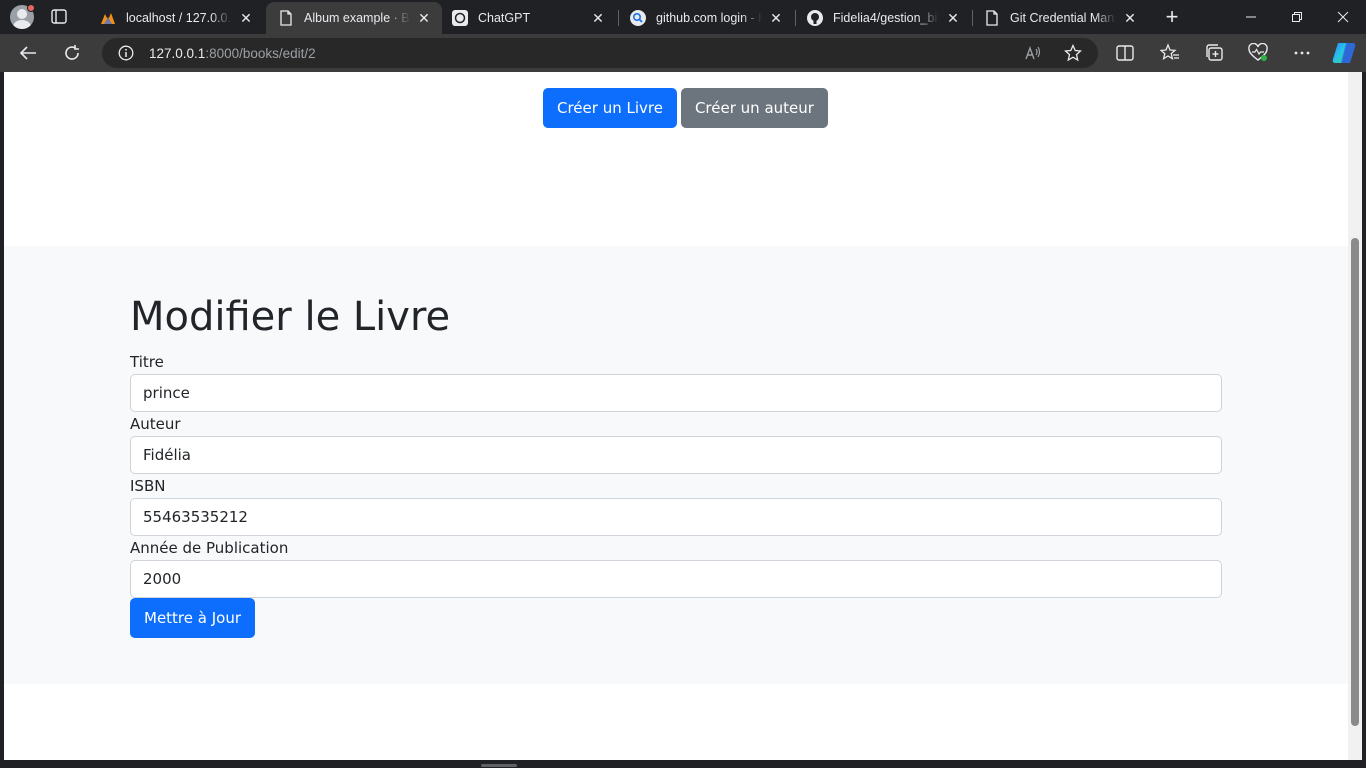 The height and width of the screenshot is (768, 1366). I want to click on search-icon, so click(638, 18).